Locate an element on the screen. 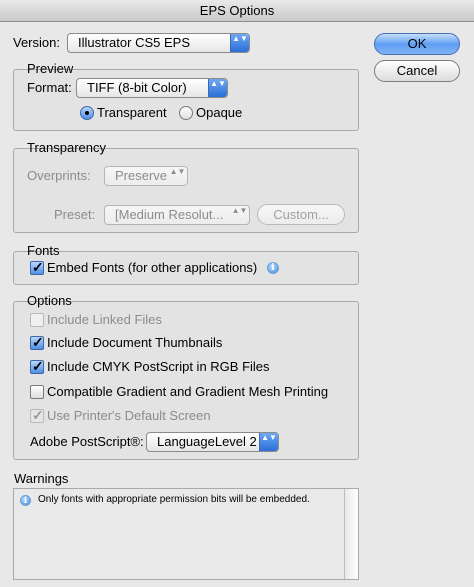 The image size is (474, 587). version-value: Illustrator CS5 EPS is located at coordinates (134, 42).